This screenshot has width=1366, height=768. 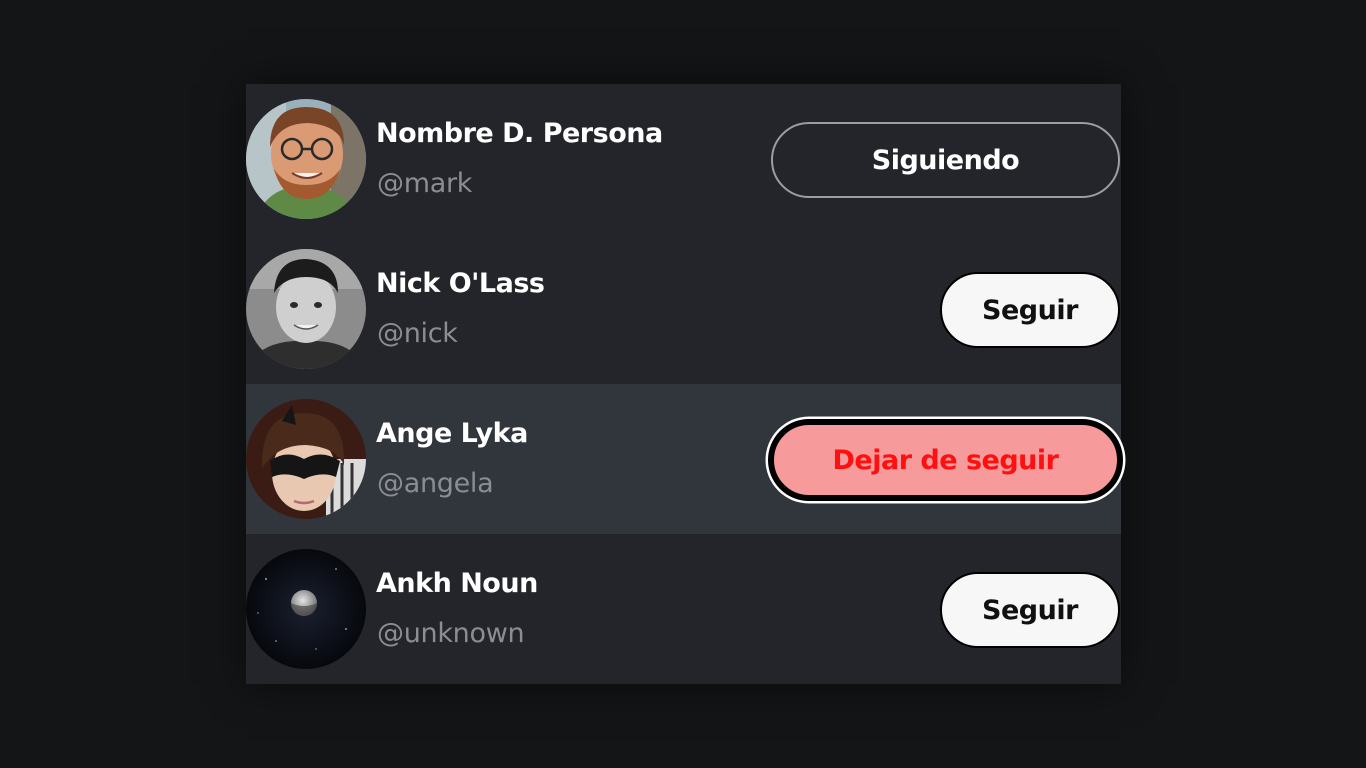 I want to click on user-row: Nick O'Lass @nick Seguir, so click(x=683, y=309).